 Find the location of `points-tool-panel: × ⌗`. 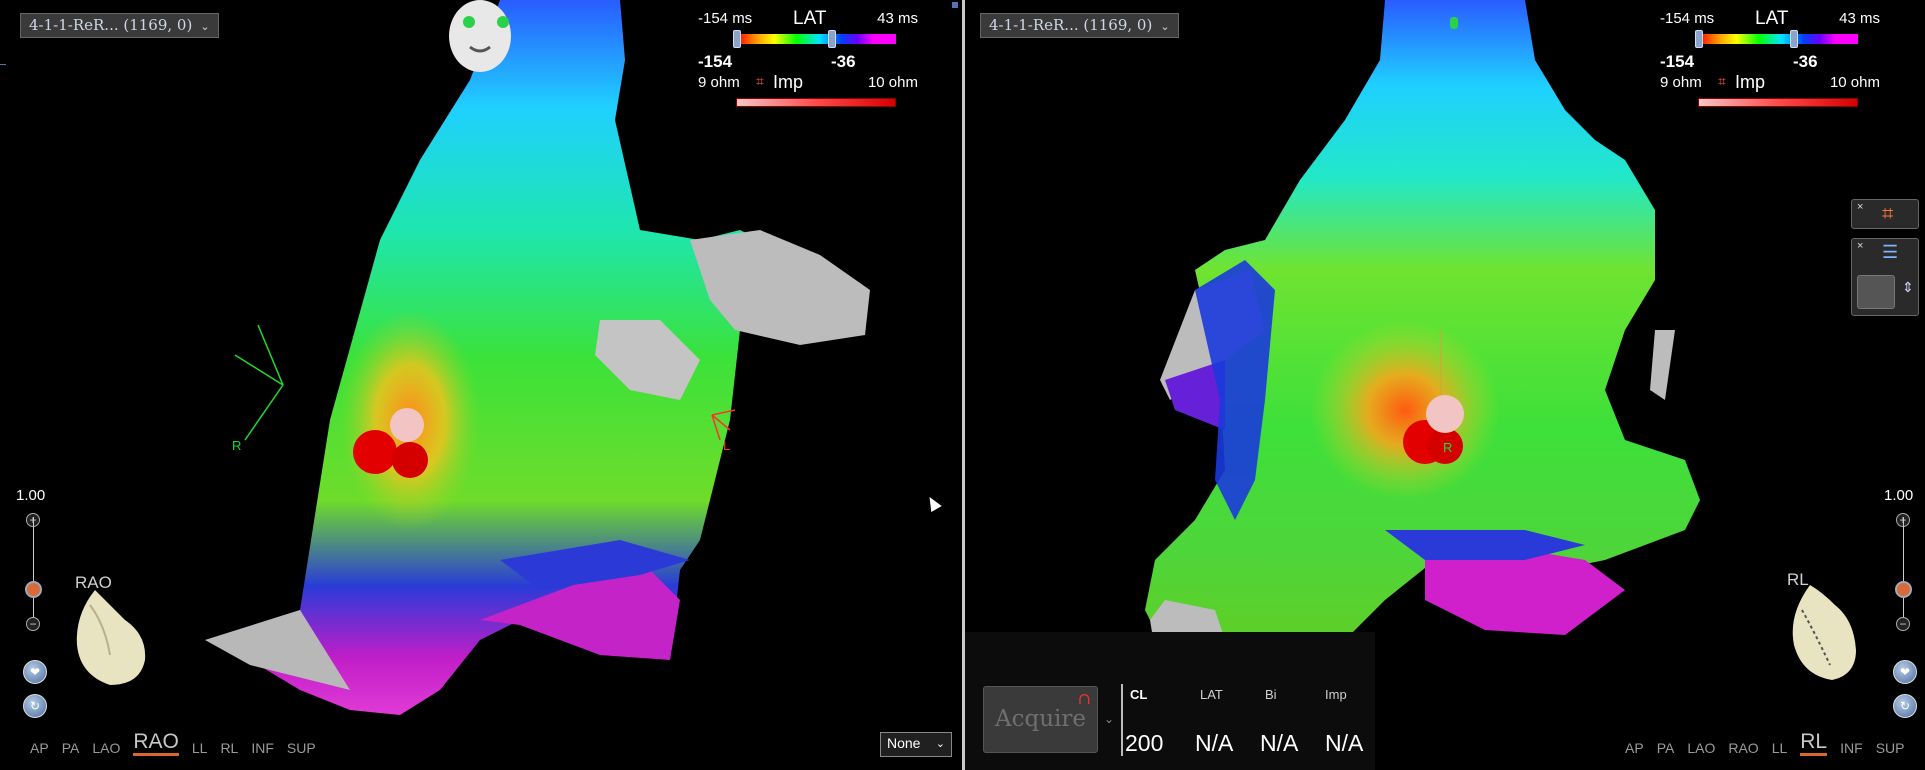

points-tool-panel: × ⌗ is located at coordinates (1885, 214).